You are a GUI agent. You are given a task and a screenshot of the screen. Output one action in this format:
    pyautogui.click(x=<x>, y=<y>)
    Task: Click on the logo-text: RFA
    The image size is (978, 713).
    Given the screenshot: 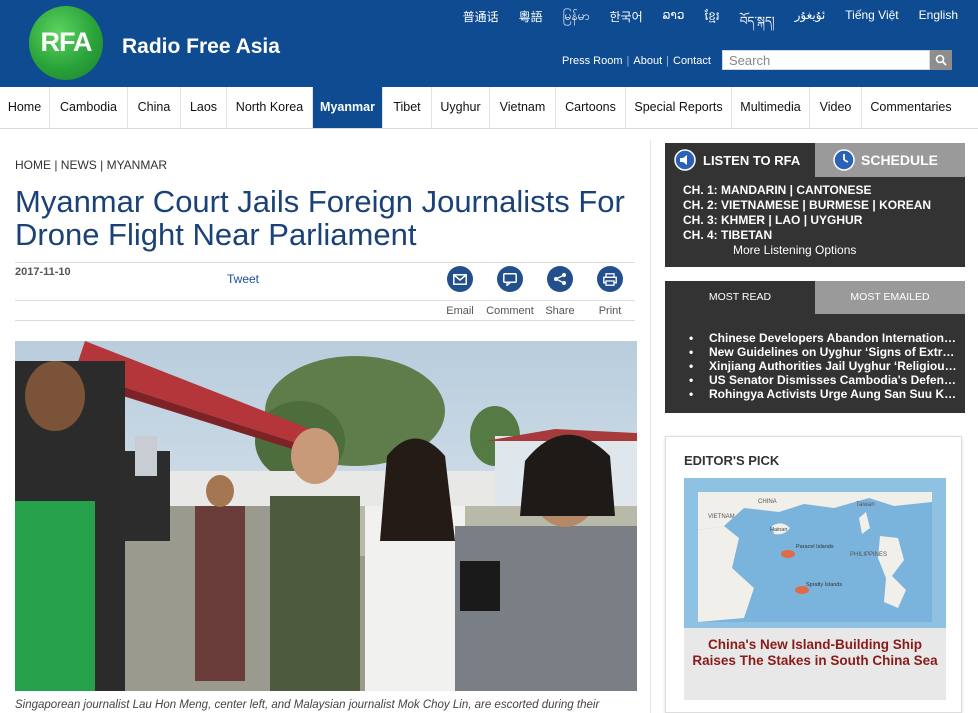 What is the action you would take?
    pyautogui.click(x=66, y=42)
    